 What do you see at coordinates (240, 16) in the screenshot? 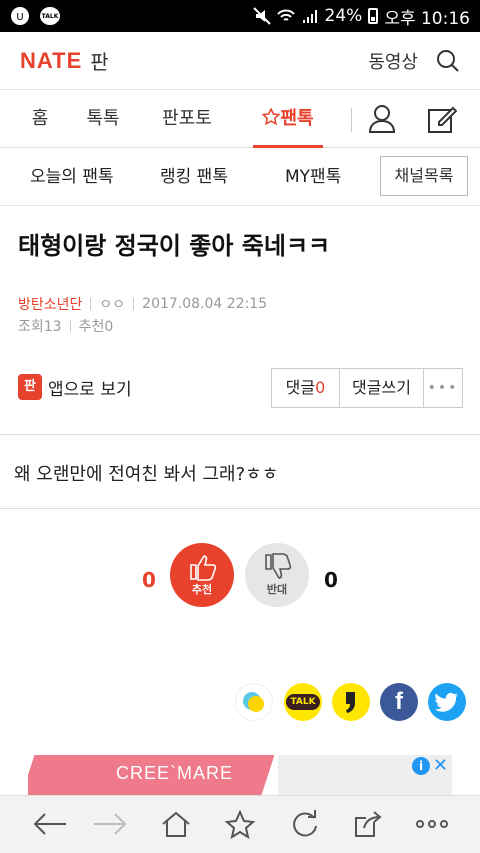
I see `status-bar: U TALK 24% 오후 10:16` at bounding box center [240, 16].